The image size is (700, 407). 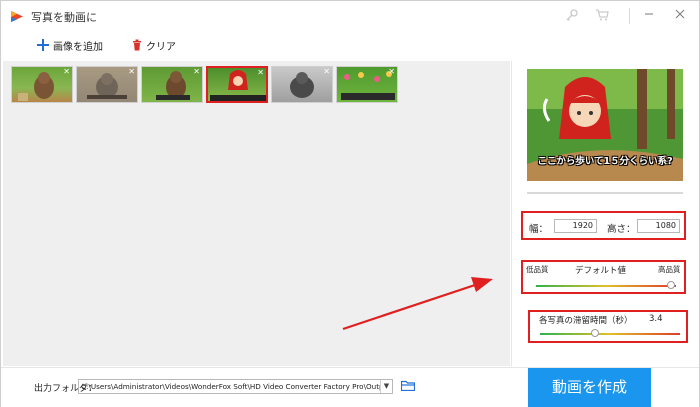 I want to click on window-title: 写真を動画に, so click(x=64, y=17).